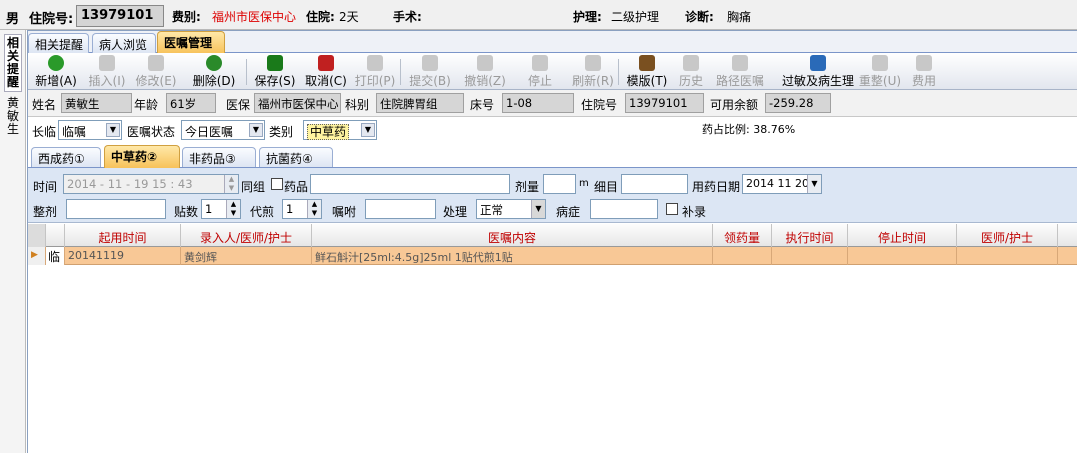  What do you see at coordinates (233, 209) in the screenshot?
I see `packs-spinner: ▲ ▼` at bounding box center [233, 209].